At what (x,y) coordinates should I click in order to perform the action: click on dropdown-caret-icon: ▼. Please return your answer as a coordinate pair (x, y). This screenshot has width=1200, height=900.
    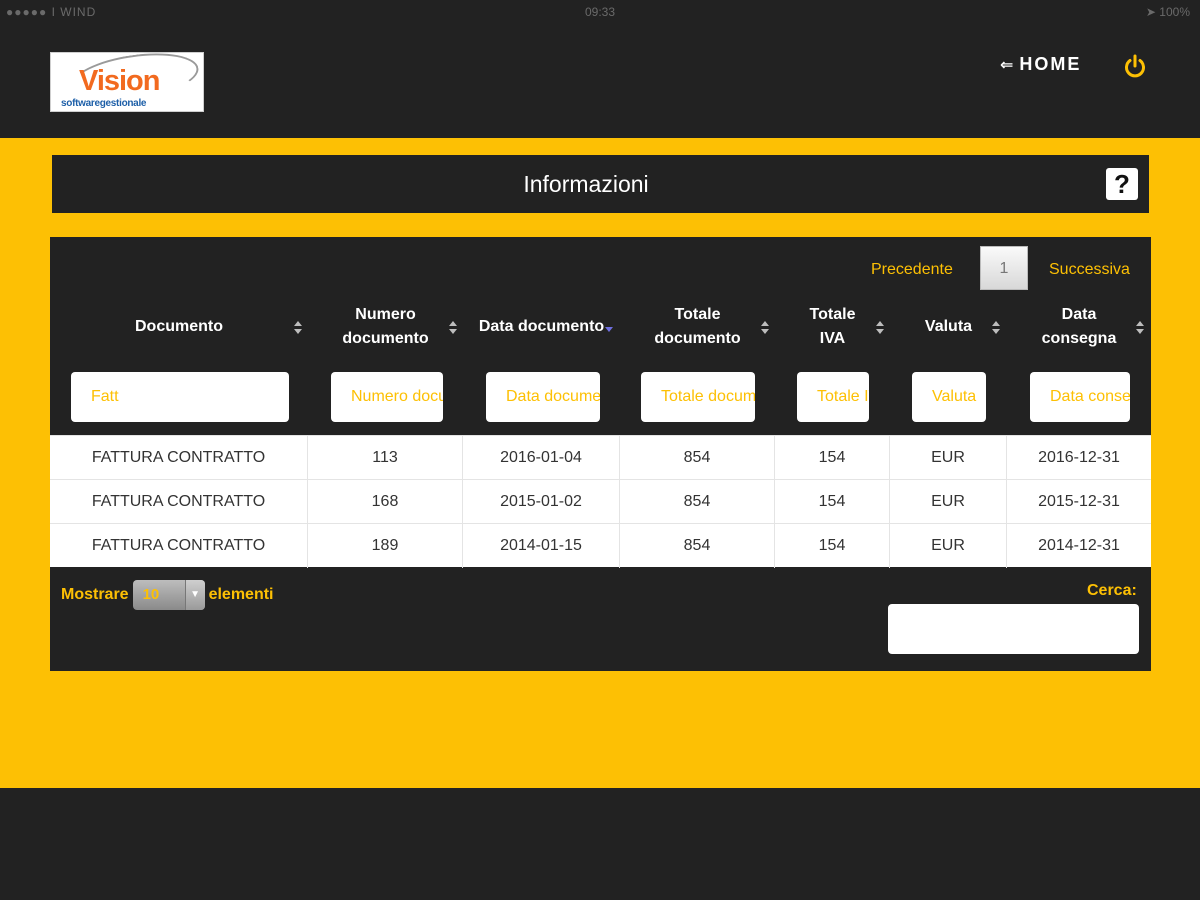
    Looking at the image, I should click on (194, 595).